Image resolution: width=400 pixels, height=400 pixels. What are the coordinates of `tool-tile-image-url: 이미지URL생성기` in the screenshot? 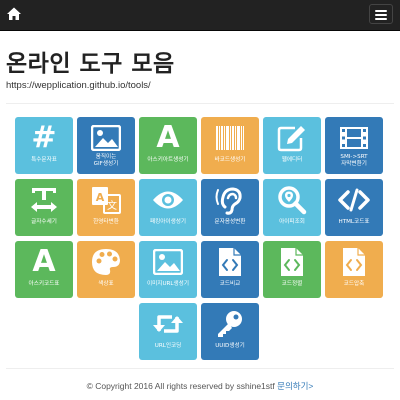 It's located at (168, 269).